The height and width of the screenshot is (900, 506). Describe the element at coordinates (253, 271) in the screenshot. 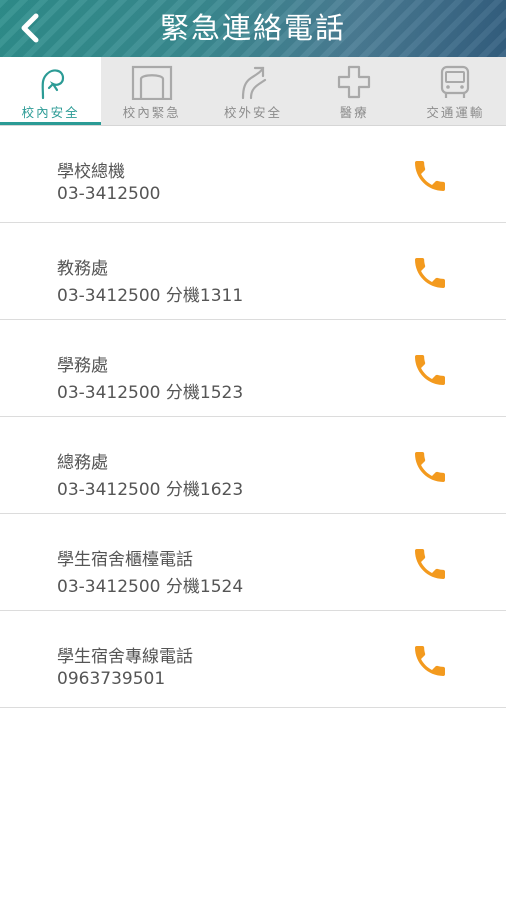

I see `contact-row: 教務處 03-3412500 分機1311` at that location.